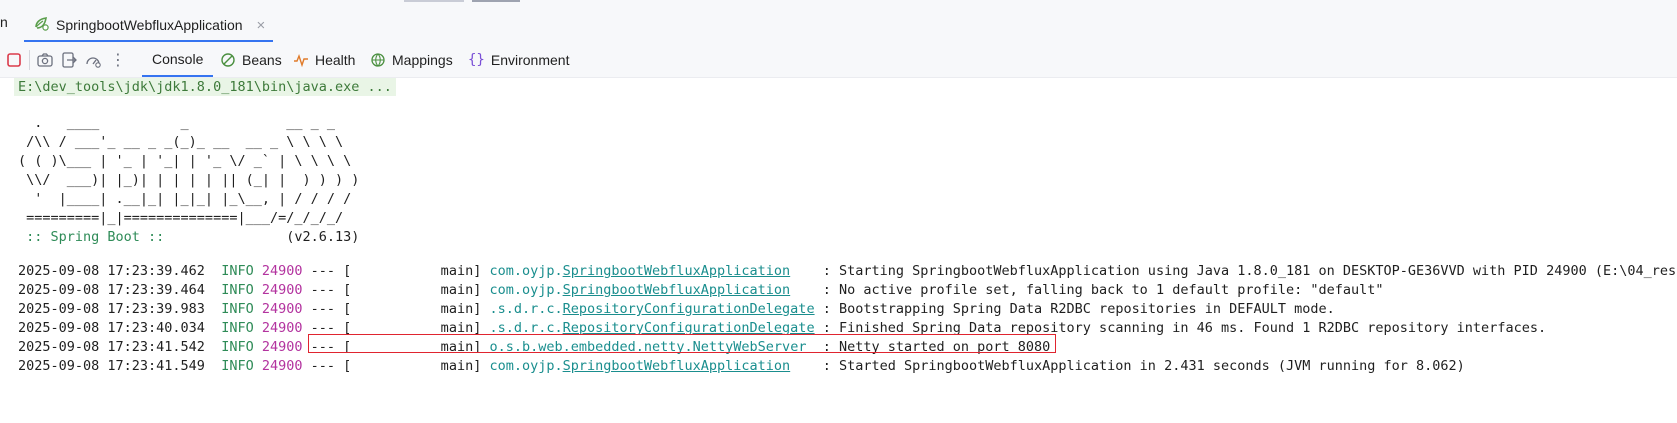 The image size is (1677, 423). What do you see at coordinates (69, 60) in the screenshot?
I see `exit-icon` at bounding box center [69, 60].